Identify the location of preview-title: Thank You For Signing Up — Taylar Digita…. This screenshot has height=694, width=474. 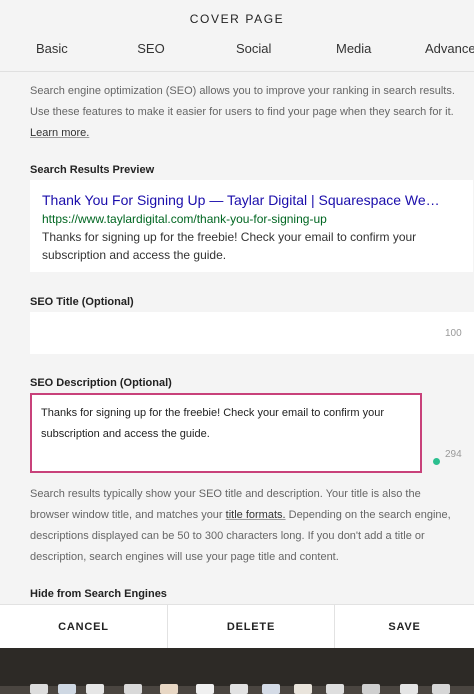
(241, 200).